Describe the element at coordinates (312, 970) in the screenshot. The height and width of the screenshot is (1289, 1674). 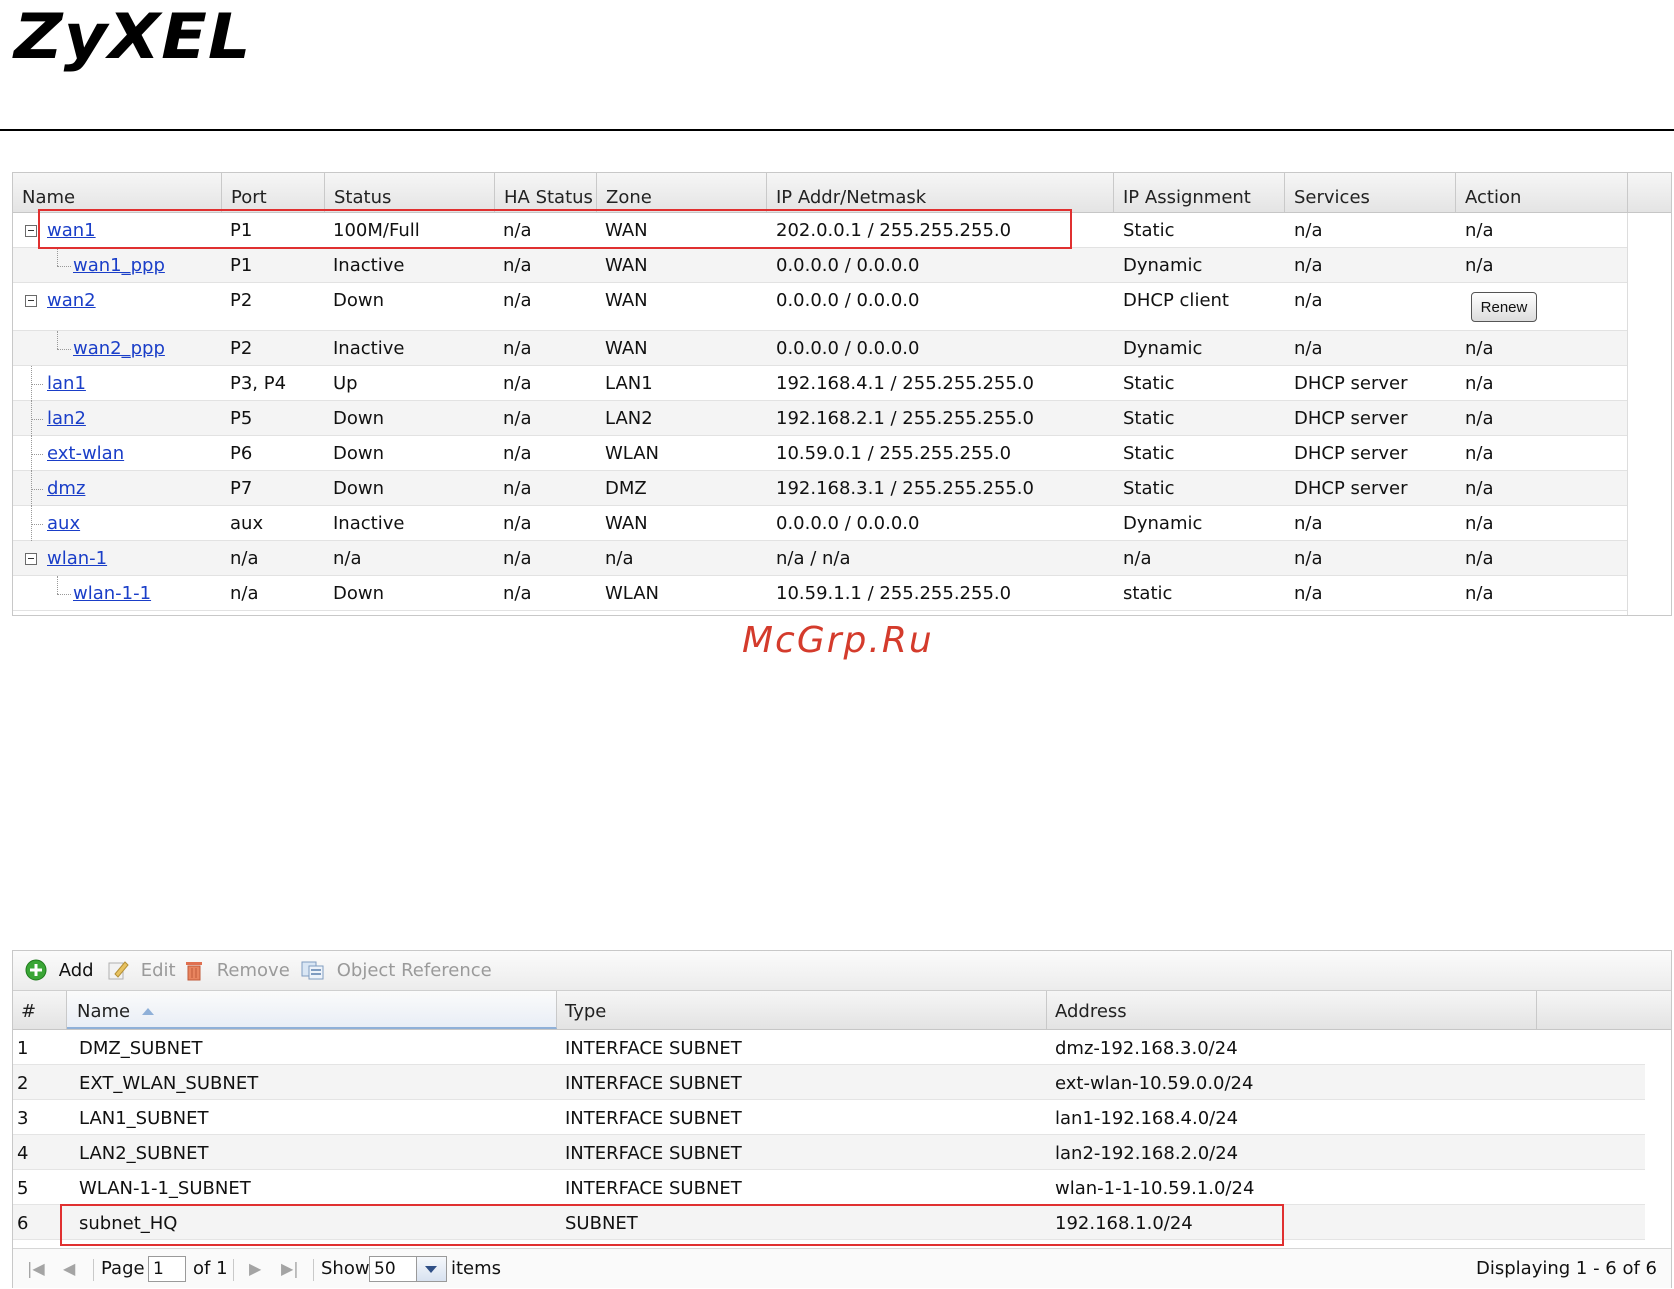
I see `object-reference-icon` at that location.